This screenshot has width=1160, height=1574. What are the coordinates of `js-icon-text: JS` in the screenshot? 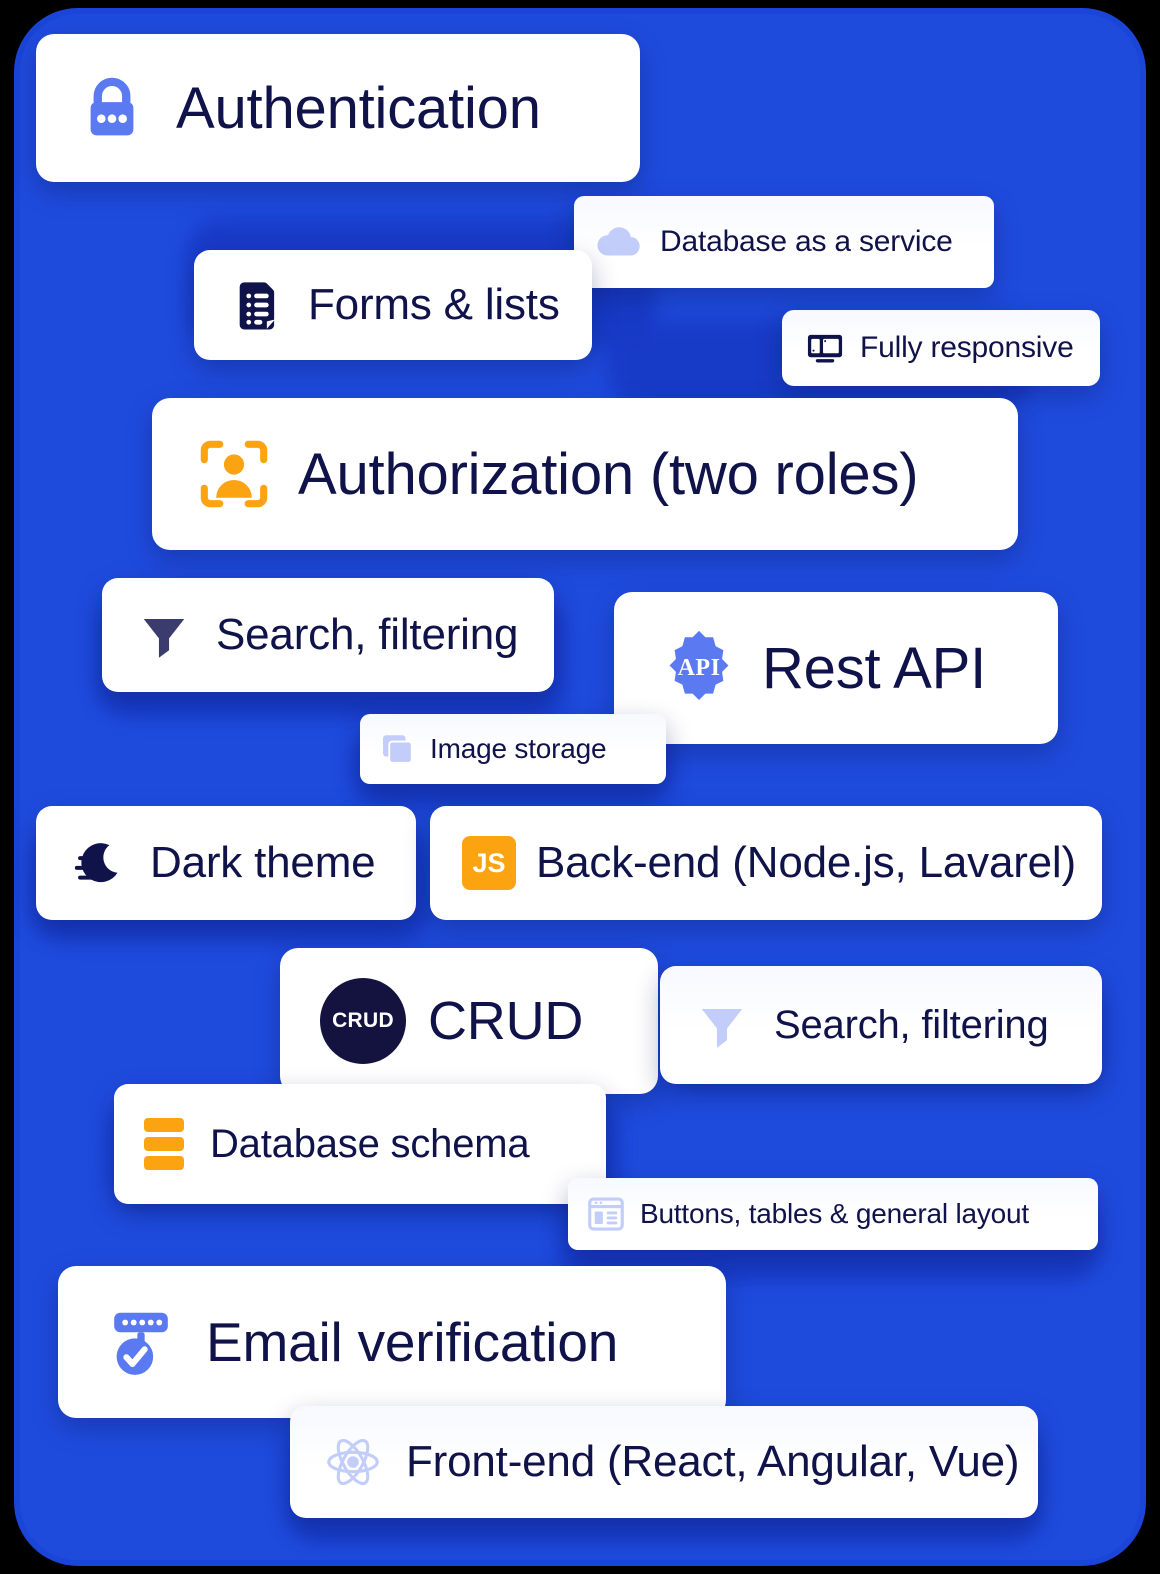 It's located at (489, 862).